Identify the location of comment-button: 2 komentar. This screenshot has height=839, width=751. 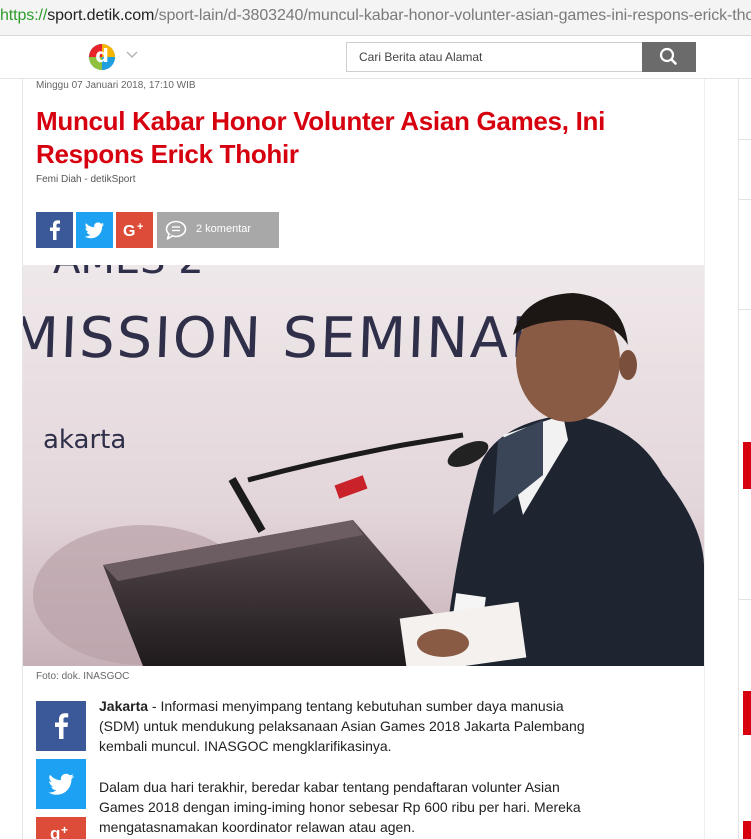
(218, 230).